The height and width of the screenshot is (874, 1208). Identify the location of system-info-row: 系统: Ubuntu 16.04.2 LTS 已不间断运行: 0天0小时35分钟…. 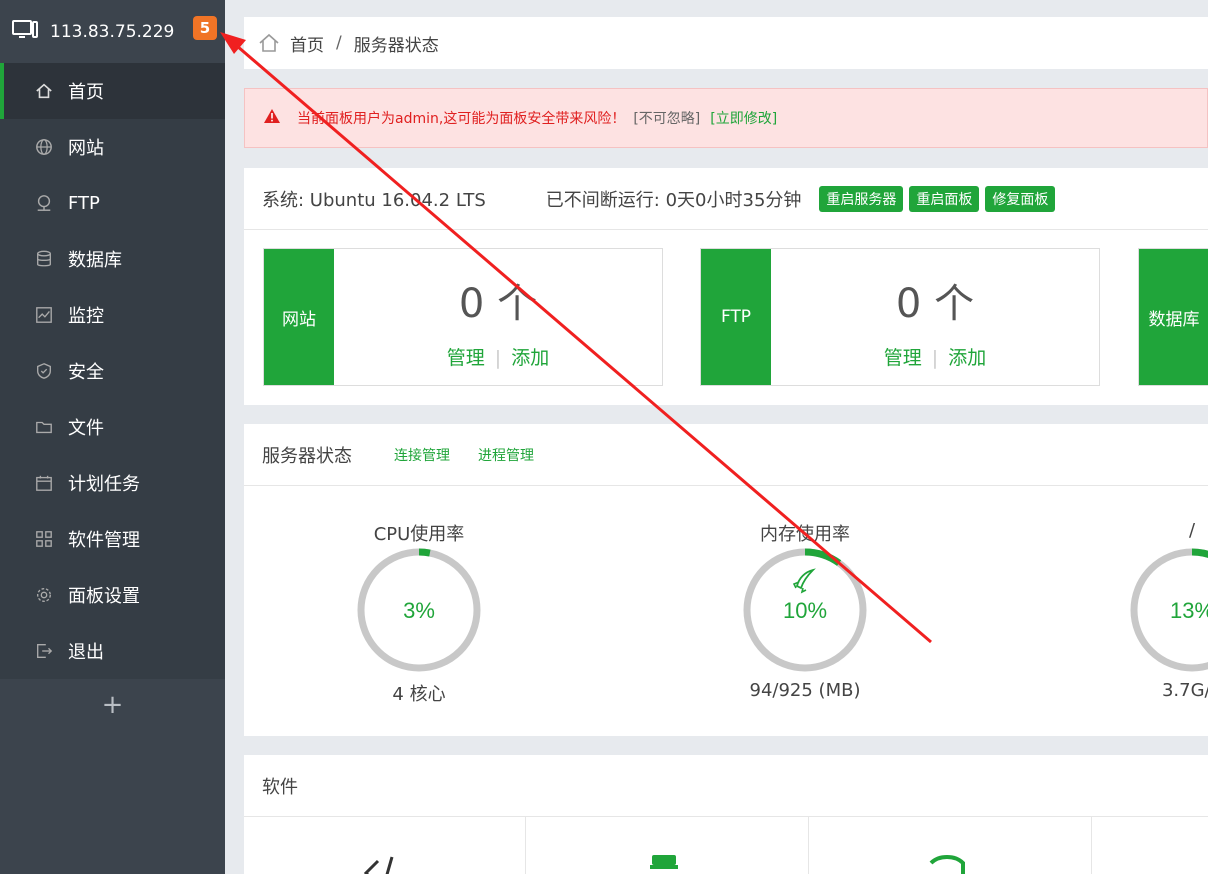
(726, 199).